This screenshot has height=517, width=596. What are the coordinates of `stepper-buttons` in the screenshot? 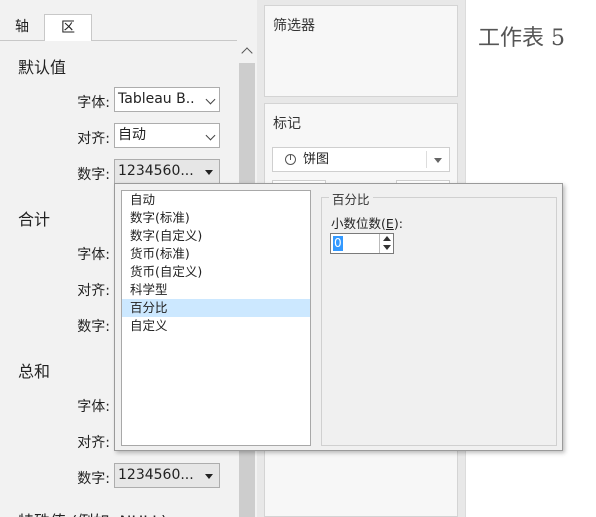 It's located at (386, 243).